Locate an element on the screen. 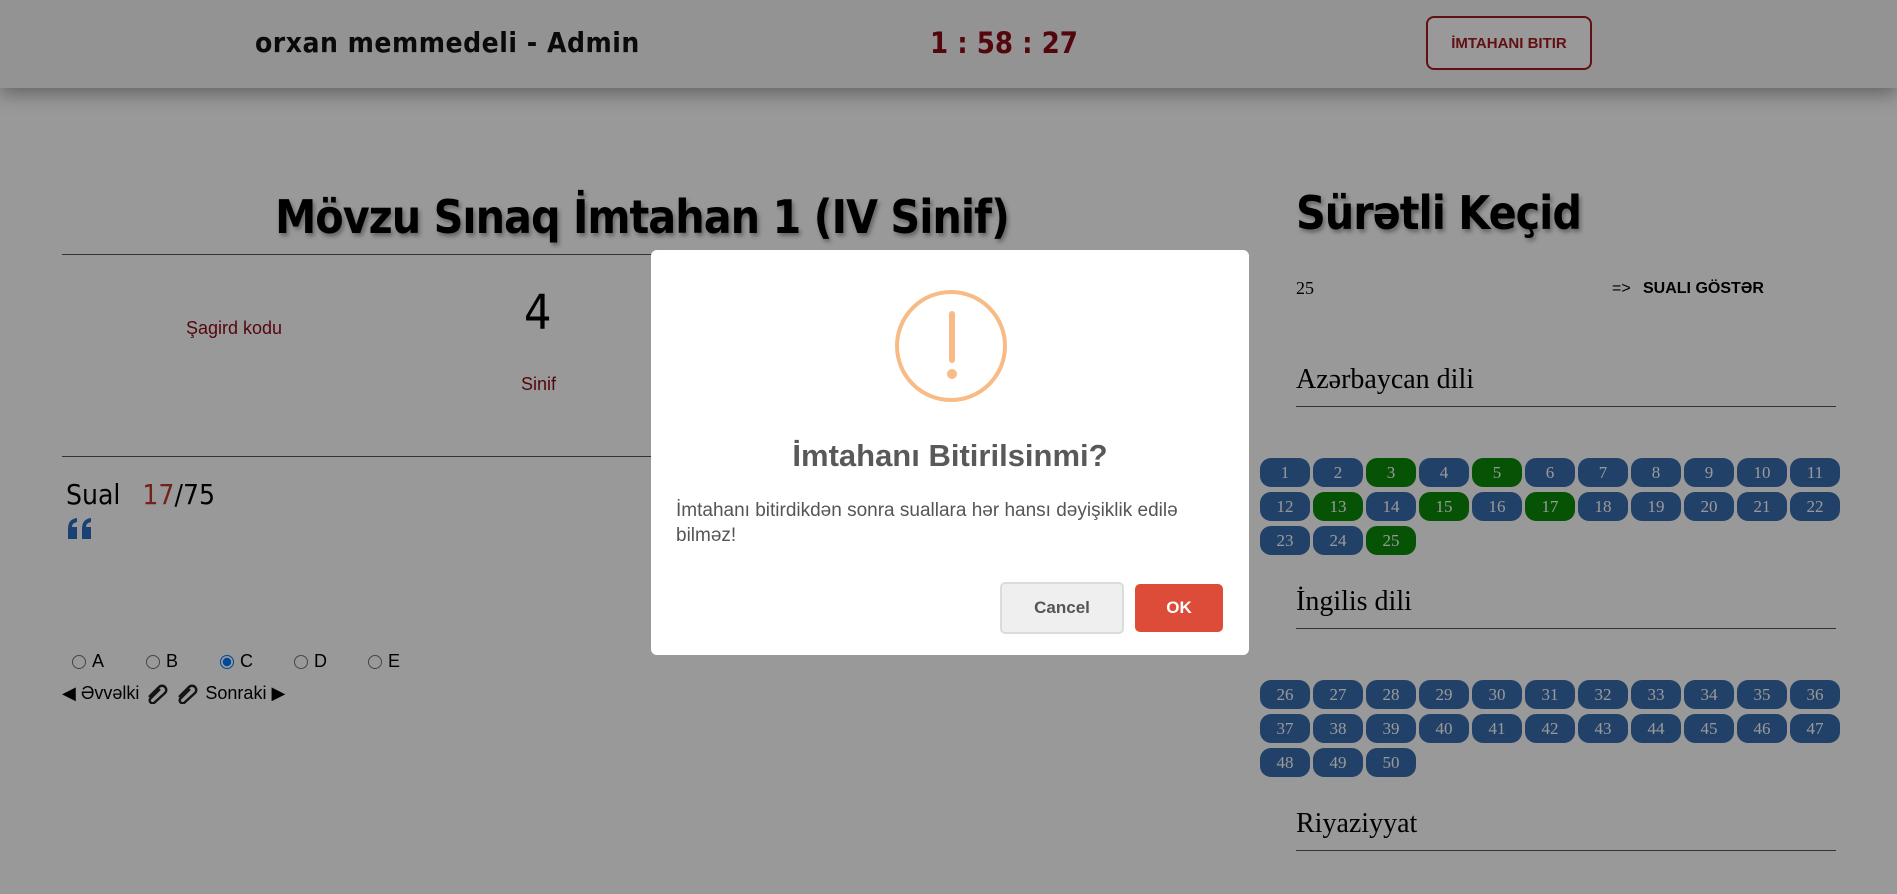 The image size is (1897, 894). ok-button: OK is located at coordinates (1179, 608).